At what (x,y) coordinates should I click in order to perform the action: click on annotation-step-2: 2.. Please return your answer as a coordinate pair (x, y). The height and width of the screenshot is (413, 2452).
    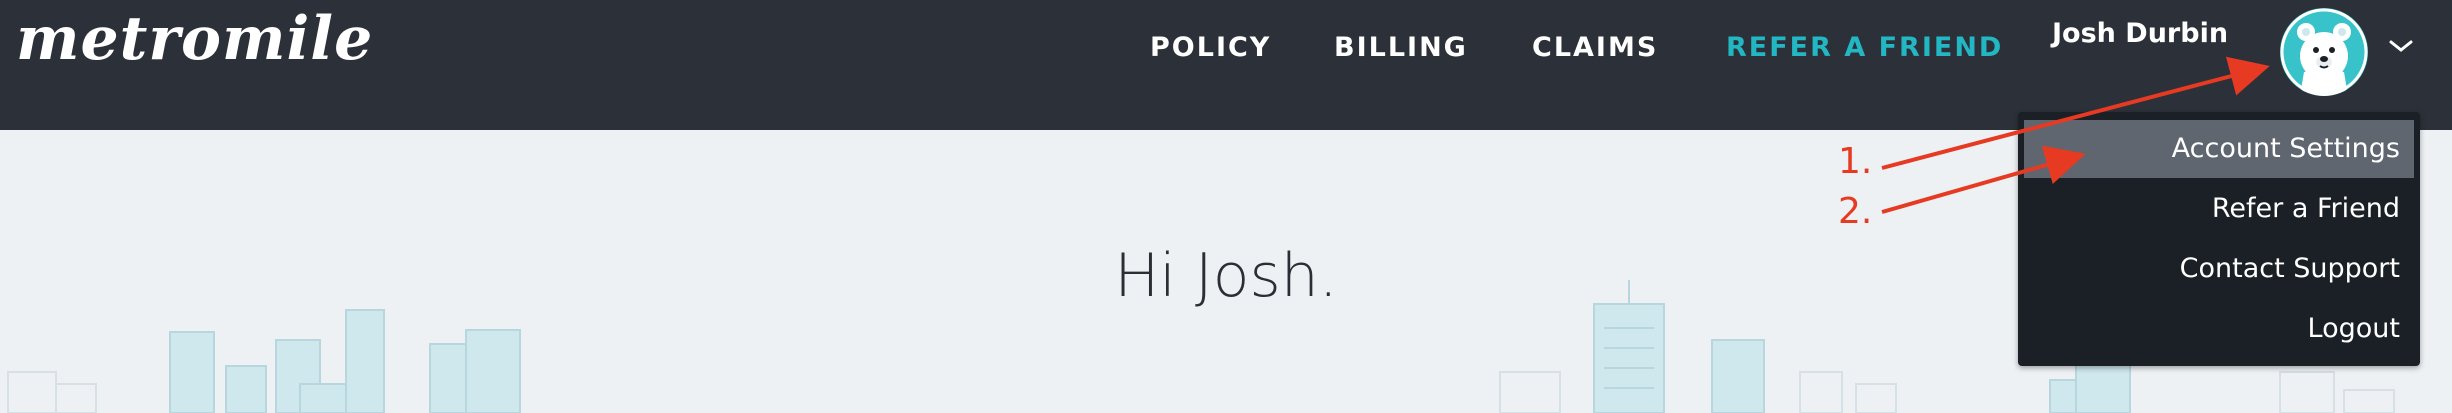
    Looking at the image, I should click on (1855, 211).